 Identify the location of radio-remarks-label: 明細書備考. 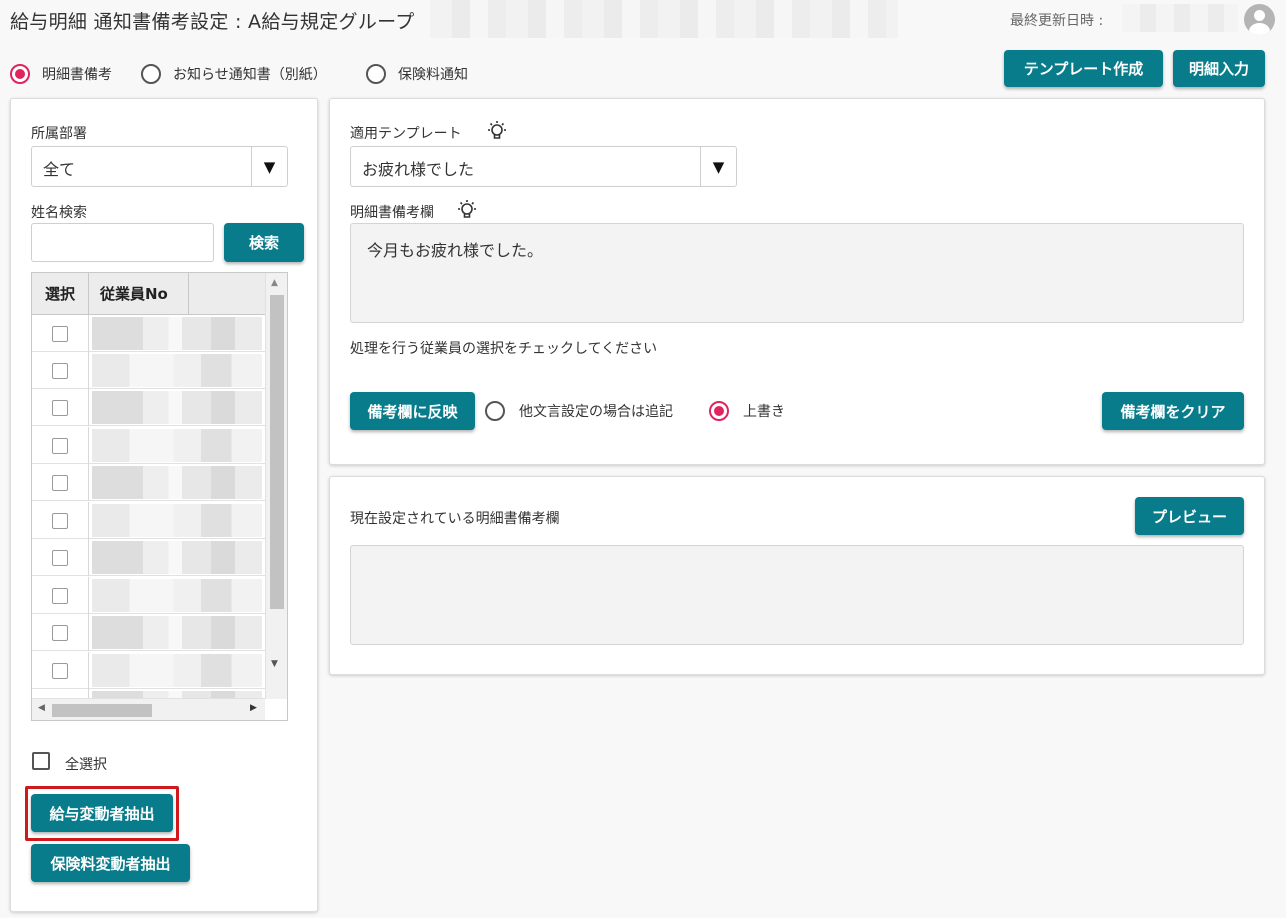
(77, 75).